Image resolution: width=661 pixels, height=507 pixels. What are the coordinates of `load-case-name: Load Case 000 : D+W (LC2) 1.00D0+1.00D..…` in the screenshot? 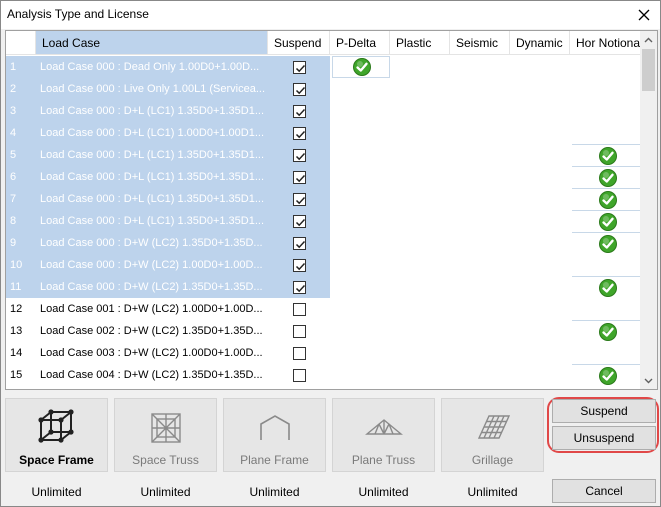 It's located at (152, 265).